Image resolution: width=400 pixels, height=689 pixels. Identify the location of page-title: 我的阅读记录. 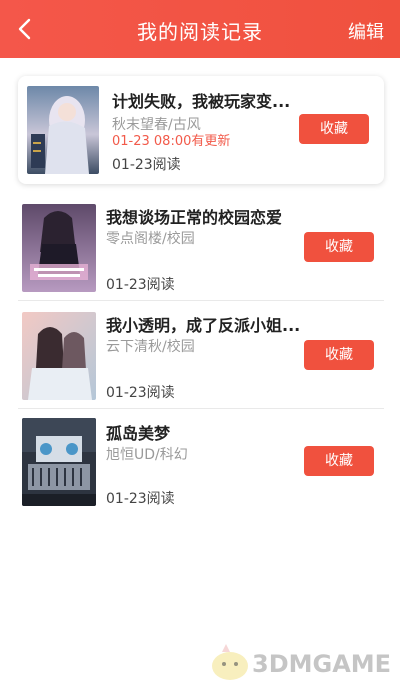
(200, 32).